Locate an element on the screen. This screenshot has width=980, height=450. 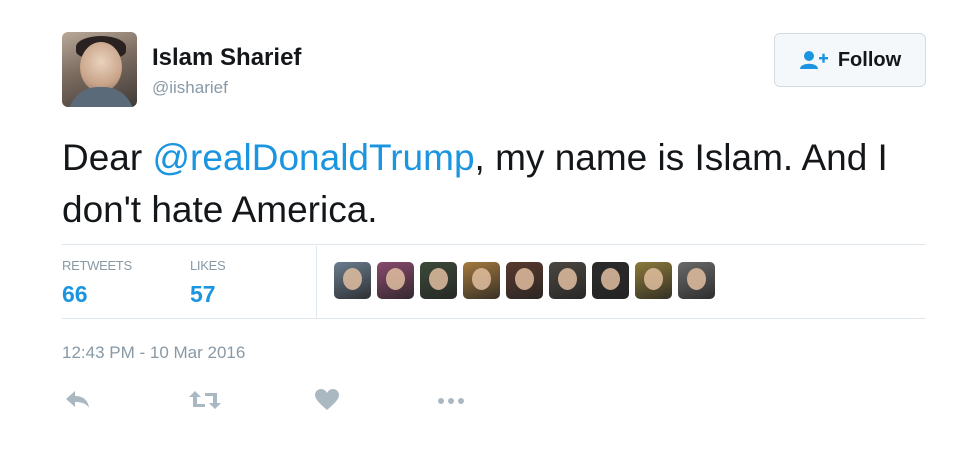
follow-button: Follow is located at coordinates (850, 60).